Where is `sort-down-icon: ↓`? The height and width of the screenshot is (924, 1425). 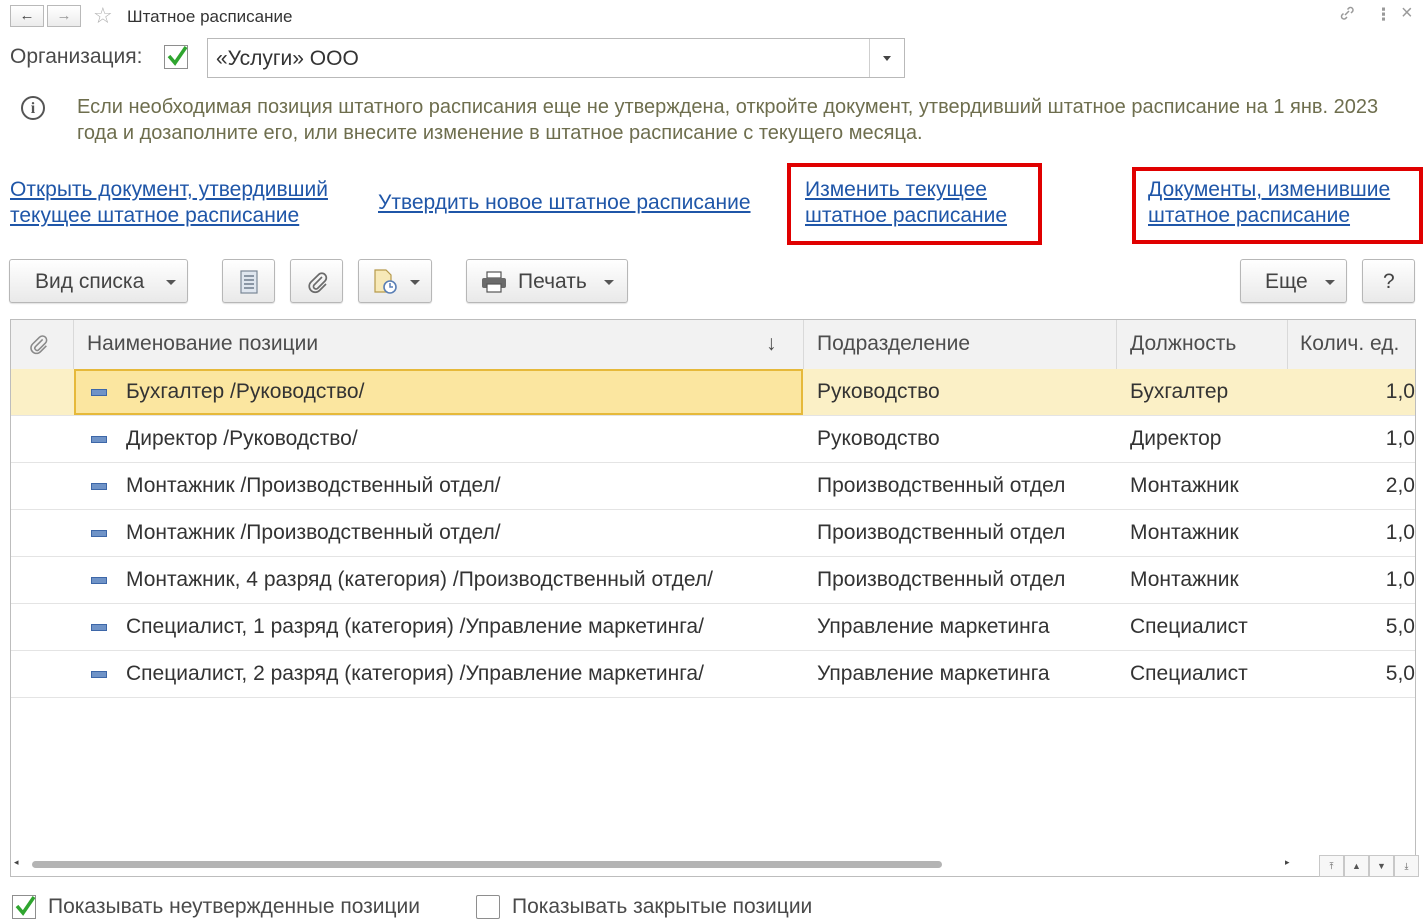
sort-down-icon: ↓ is located at coordinates (771, 343).